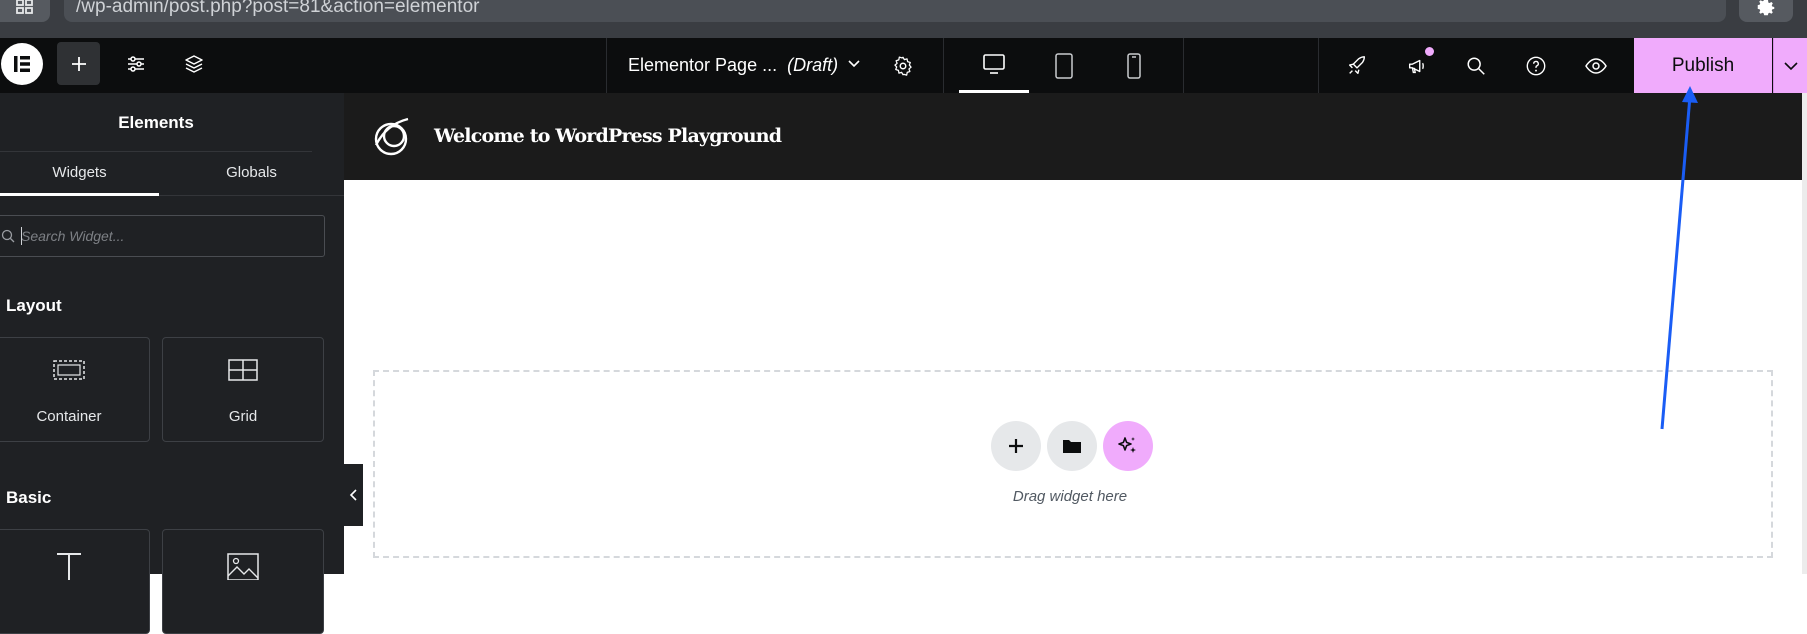  I want to click on panel-tabs: Widgets Globals, so click(172, 174).